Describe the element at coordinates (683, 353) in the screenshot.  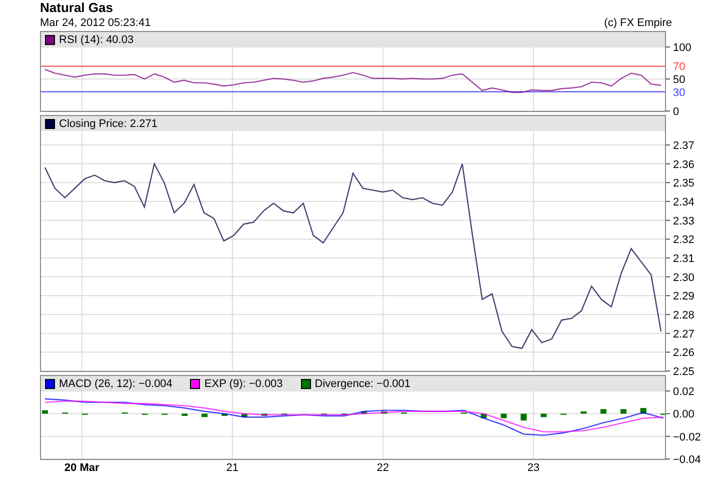
I see `axis-tick-label: 2.26` at that location.